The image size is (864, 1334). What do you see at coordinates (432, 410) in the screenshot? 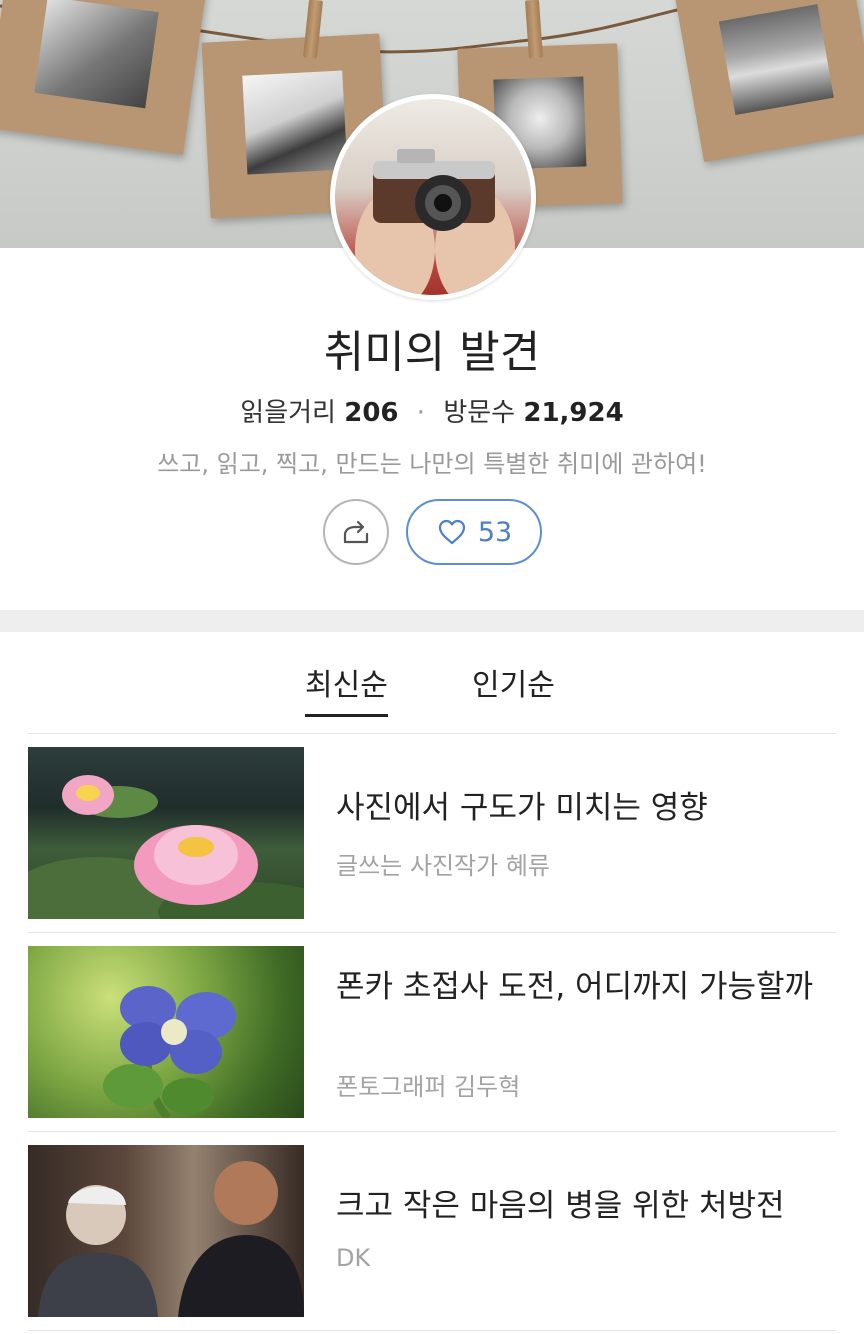
I see `channel-stats: 읽을거리 206 · 방문수 21,924` at bounding box center [432, 410].